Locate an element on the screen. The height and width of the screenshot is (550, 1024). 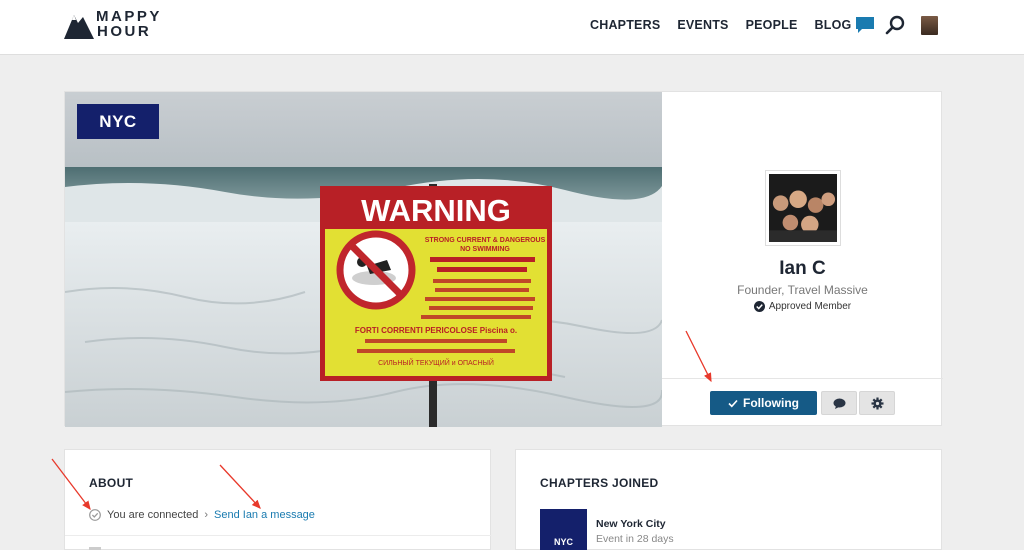
profile-divider is located at coordinates (802, 378).